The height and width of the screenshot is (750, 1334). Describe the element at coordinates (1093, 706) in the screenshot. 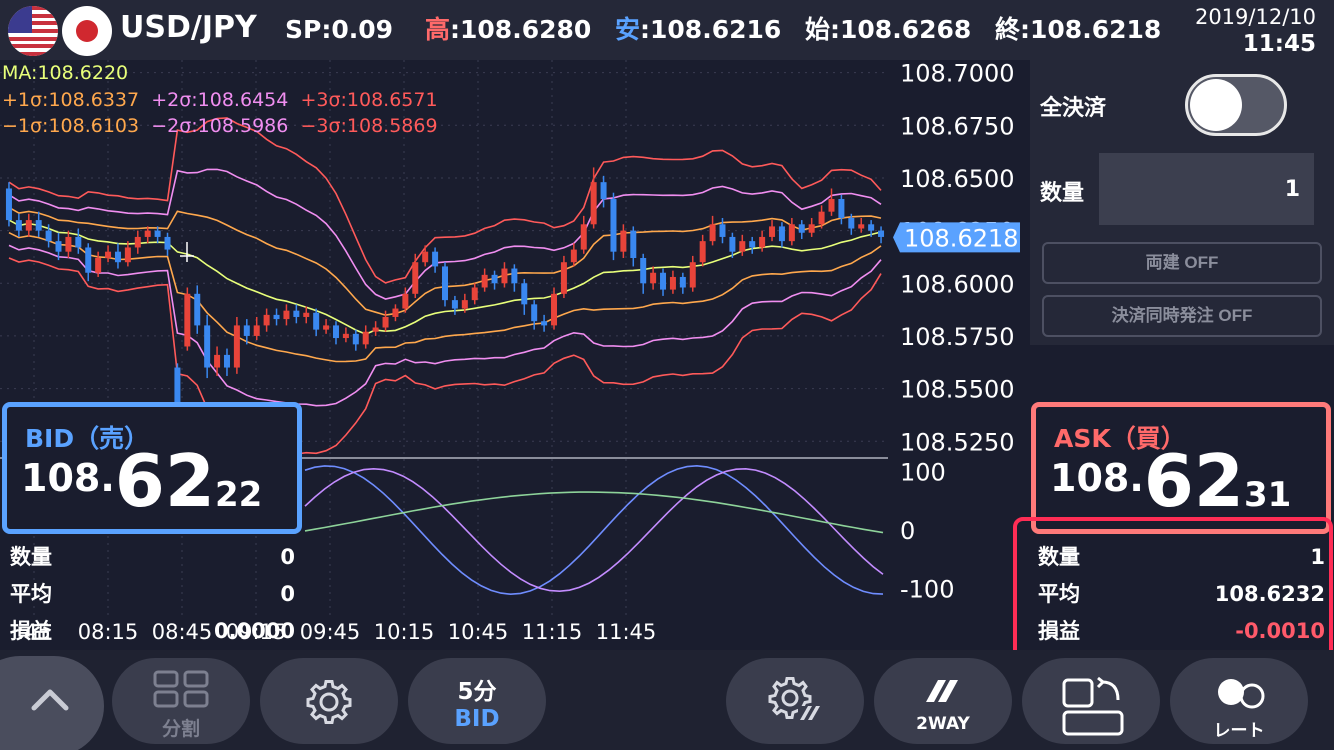

I see `rotate-layout-icon` at that location.